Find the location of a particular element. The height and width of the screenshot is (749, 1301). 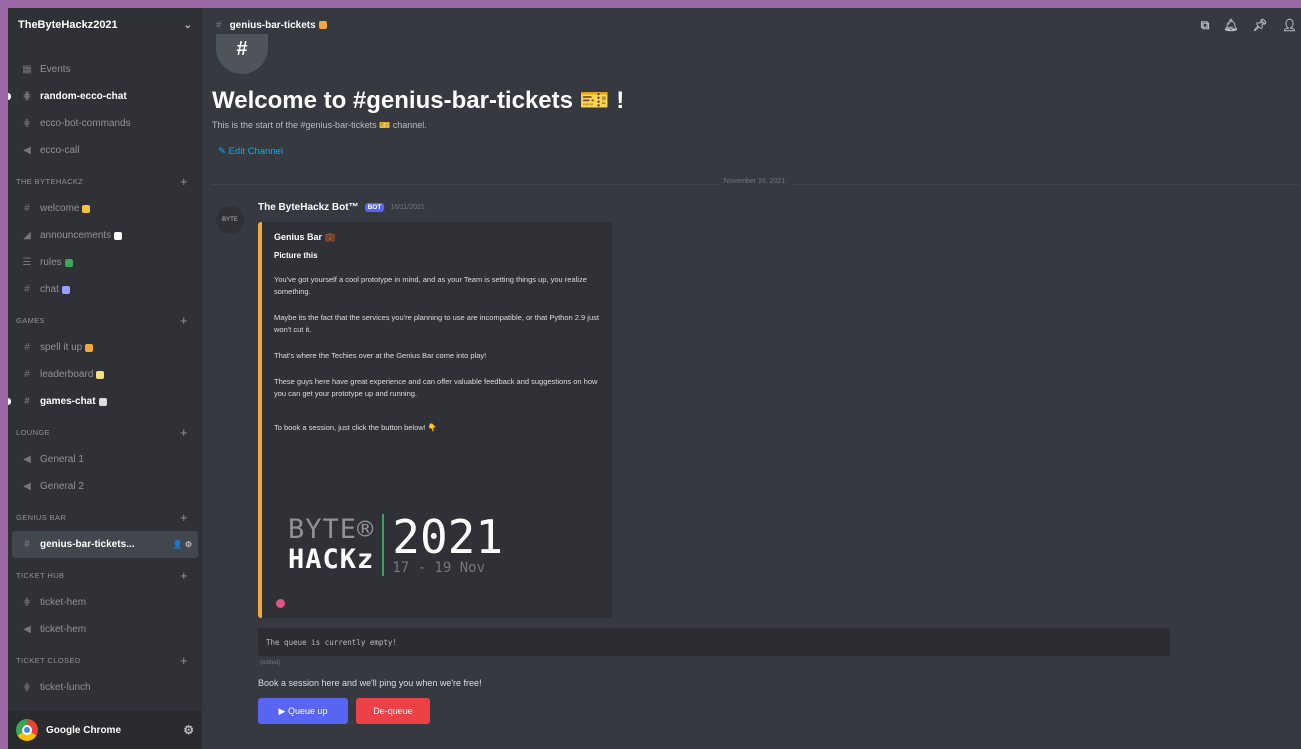

category-name: TICKET HUB is located at coordinates (40, 575).